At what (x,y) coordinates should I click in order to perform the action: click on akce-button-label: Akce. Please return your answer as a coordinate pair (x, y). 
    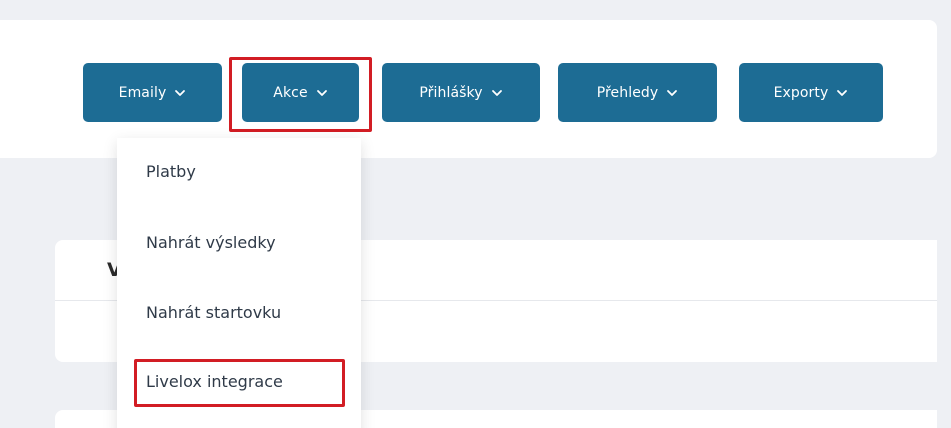
    Looking at the image, I should click on (290, 92).